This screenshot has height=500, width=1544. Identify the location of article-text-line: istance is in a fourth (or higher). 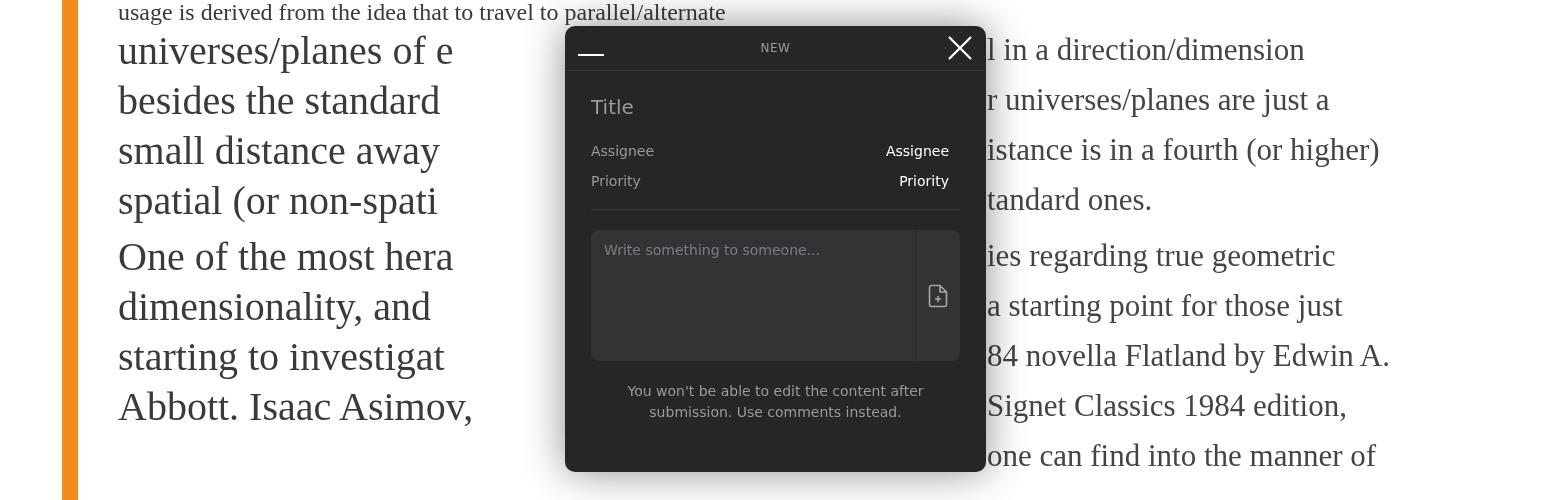
(1184, 150).